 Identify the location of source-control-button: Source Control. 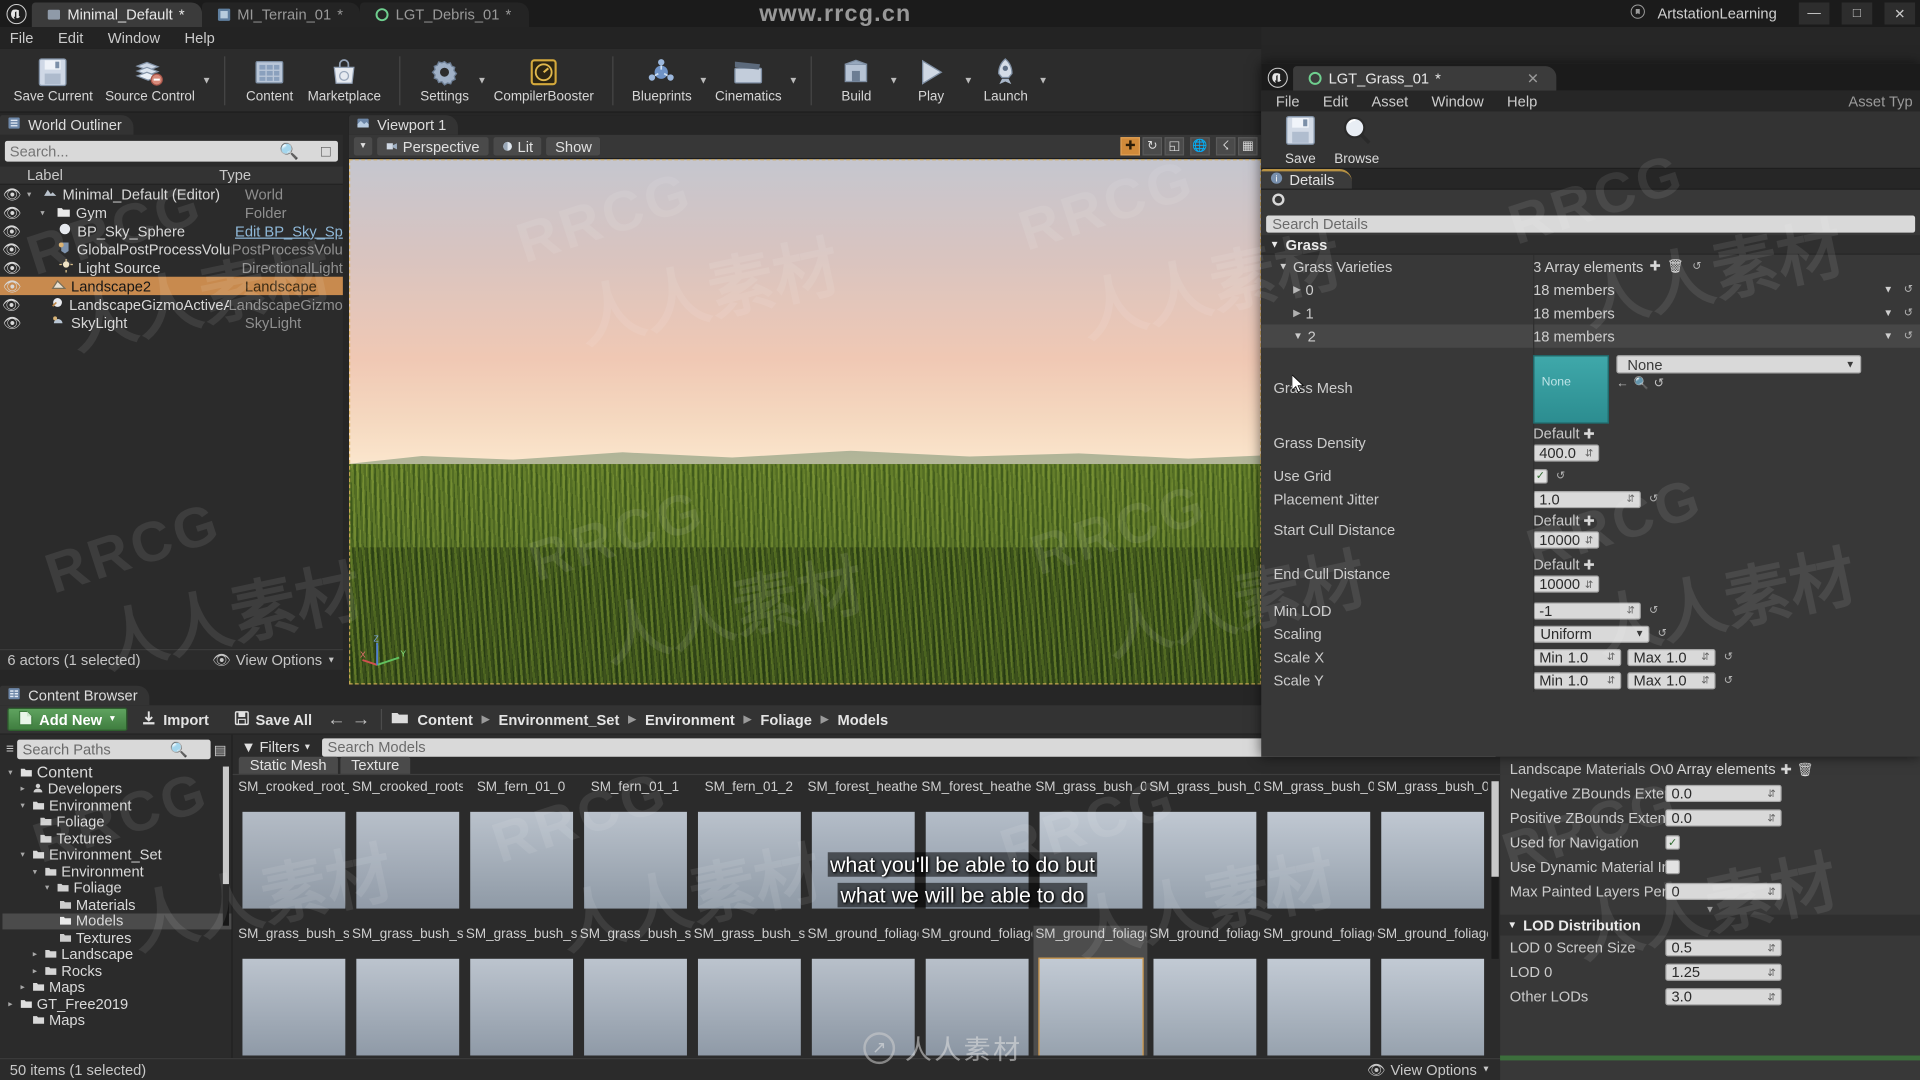
(150, 80).